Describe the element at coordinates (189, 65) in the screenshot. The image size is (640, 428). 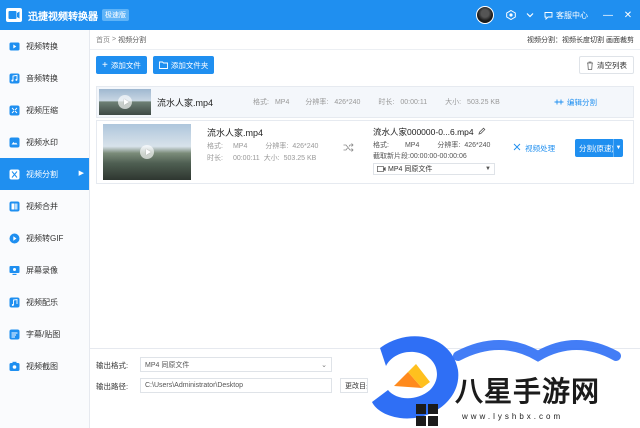
I see `add-folder-label: 添加文件夹` at that location.